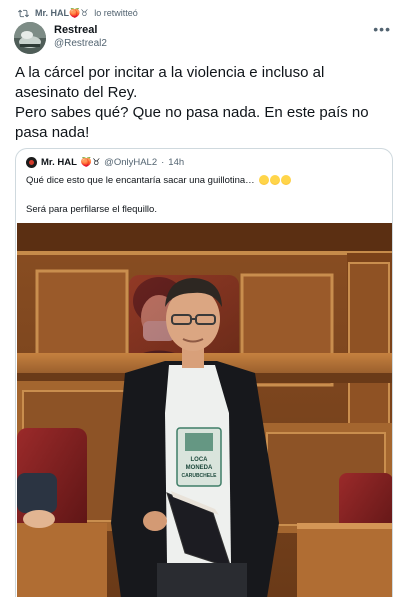 This screenshot has height=597, width=405. Describe the element at coordinates (176, 162) in the screenshot. I see `quoted-timestamp: 14h` at that location.